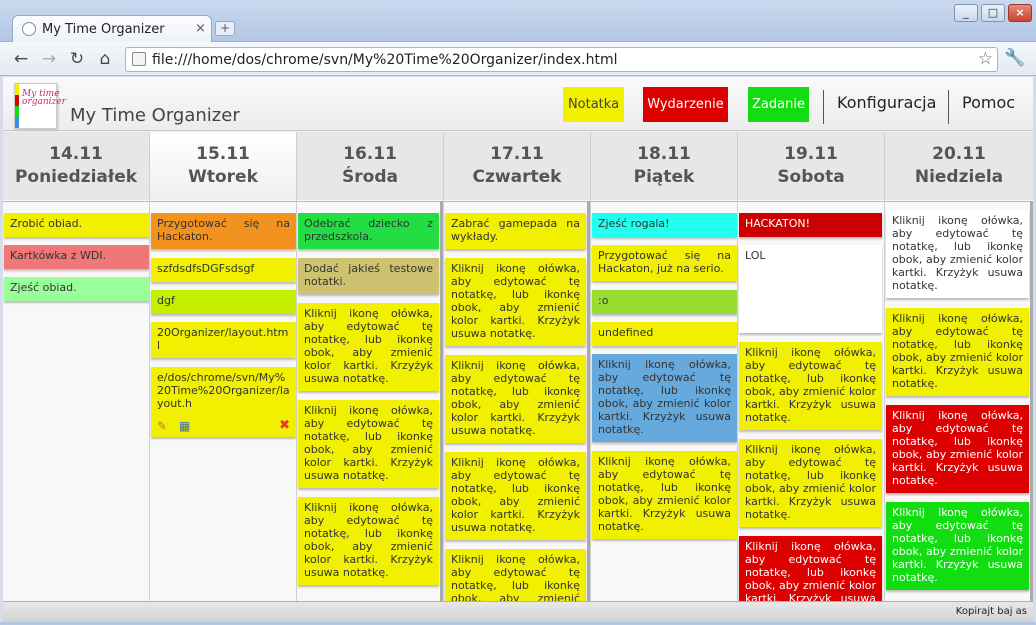 The width and height of the screenshot is (1036, 625). What do you see at coordinates (77, 59) in the screenshot?
I see `reload-icon: ↻` at bounding box center [77, 59].